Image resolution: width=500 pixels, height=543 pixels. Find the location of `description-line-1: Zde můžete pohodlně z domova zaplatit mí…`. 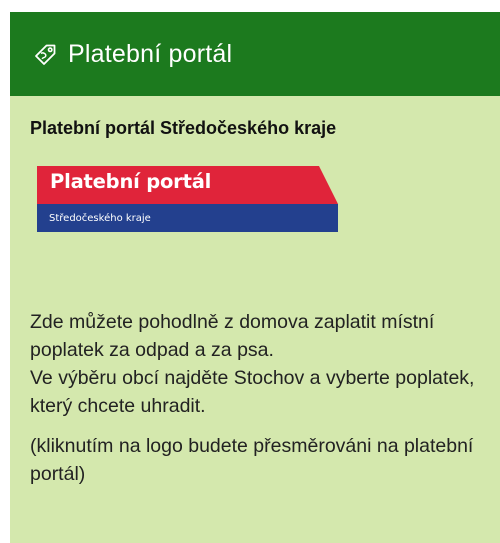

description-line-1: Zde můžete pohodlně z domova zaplatit mí… is located at coordinates (232, 336).